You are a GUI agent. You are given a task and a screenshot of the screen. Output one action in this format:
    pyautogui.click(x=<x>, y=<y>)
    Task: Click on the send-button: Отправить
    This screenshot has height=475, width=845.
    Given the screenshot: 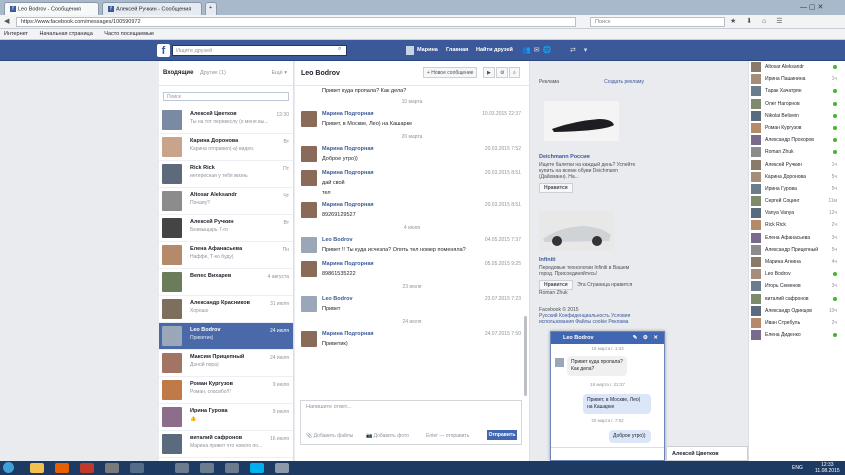 What is the action you would take?
    pyautogui.click(x=502, y=435)
    